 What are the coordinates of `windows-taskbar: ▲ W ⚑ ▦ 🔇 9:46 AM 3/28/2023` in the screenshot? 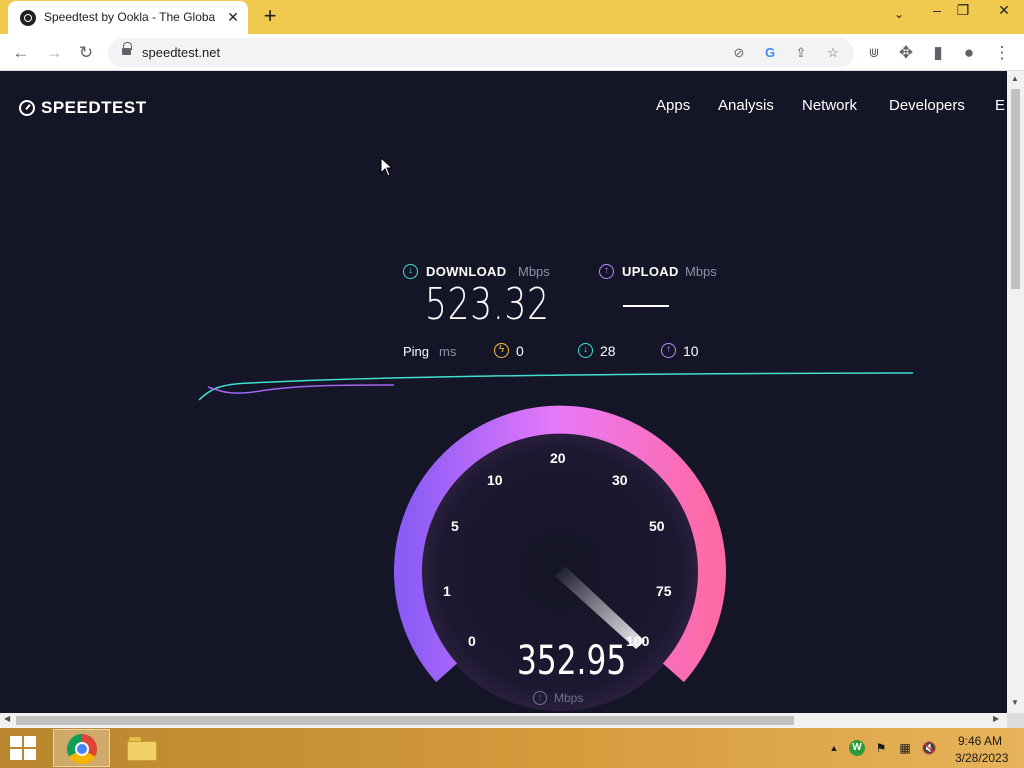 It's located at (512, 748).